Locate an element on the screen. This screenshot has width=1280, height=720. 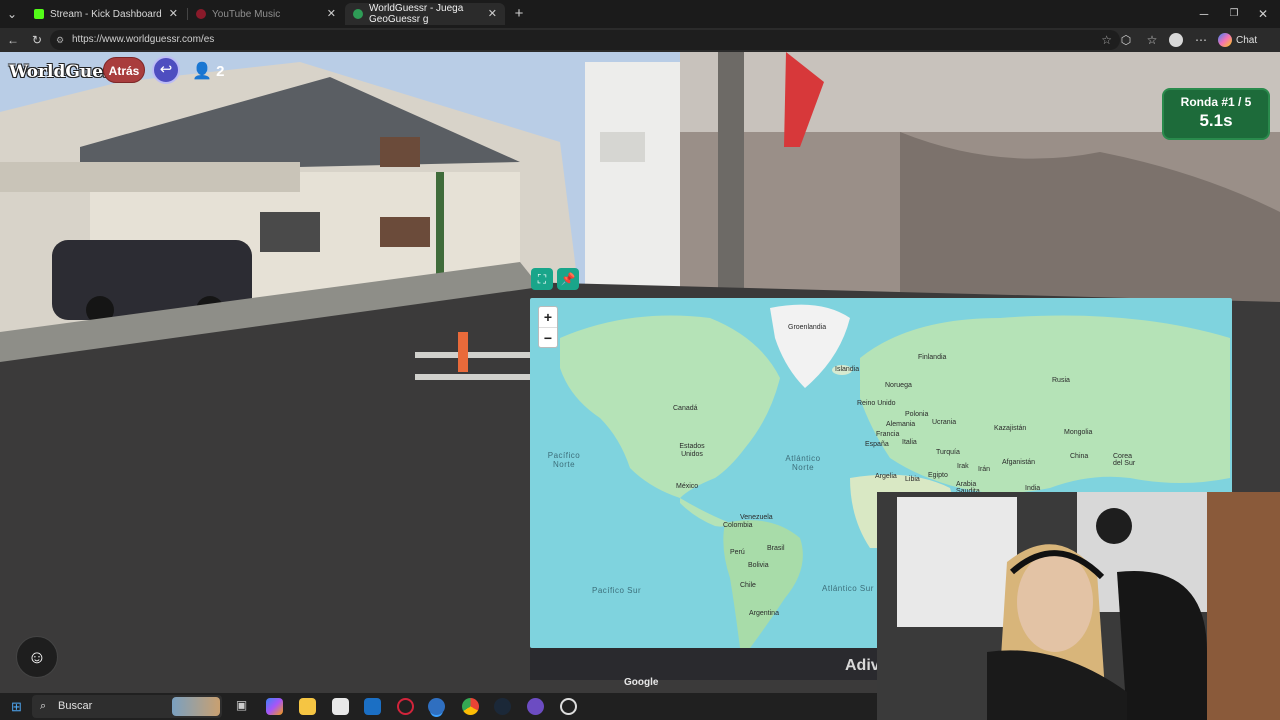
user-icon: 👤 is located at coordinates (202, 71).